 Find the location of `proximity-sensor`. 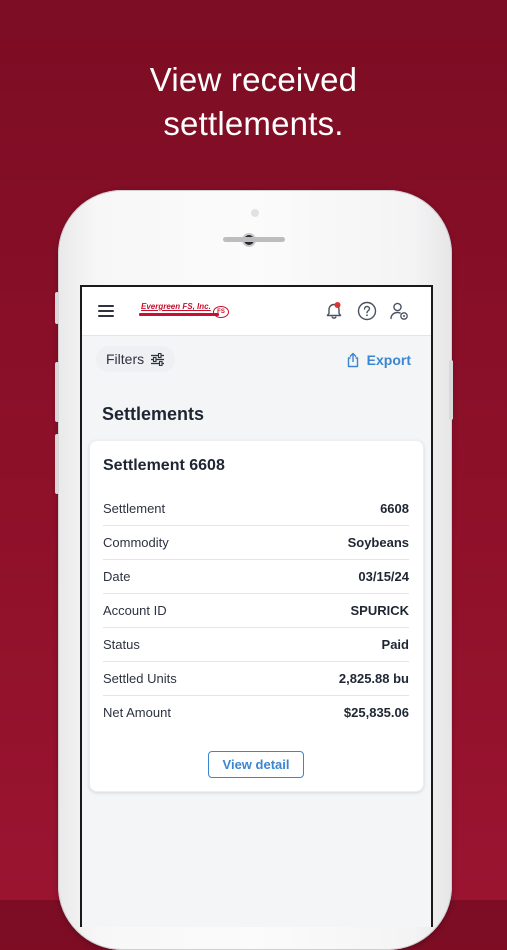

proximity-sensor is located at coordinates (255, 213).